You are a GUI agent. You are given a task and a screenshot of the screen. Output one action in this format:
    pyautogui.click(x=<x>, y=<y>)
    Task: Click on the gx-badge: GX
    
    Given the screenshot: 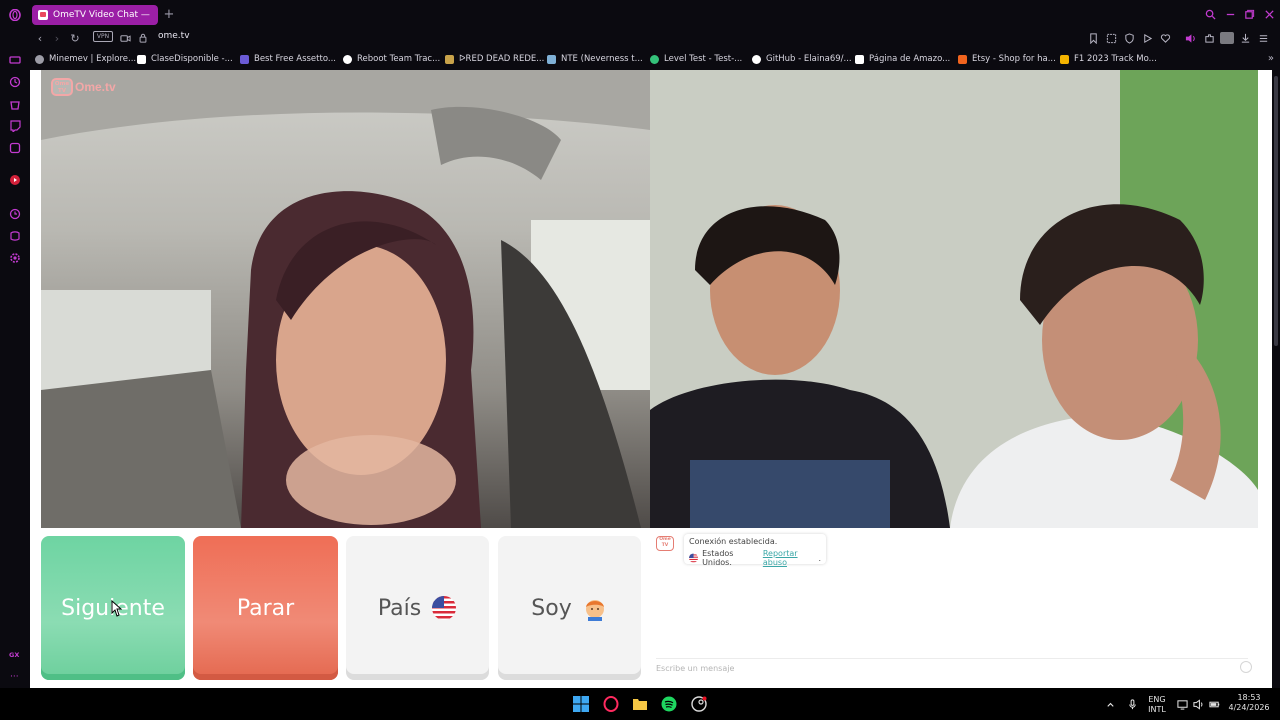 What is the action you would take?
    pyautogui.click(x=14, y=655)
    